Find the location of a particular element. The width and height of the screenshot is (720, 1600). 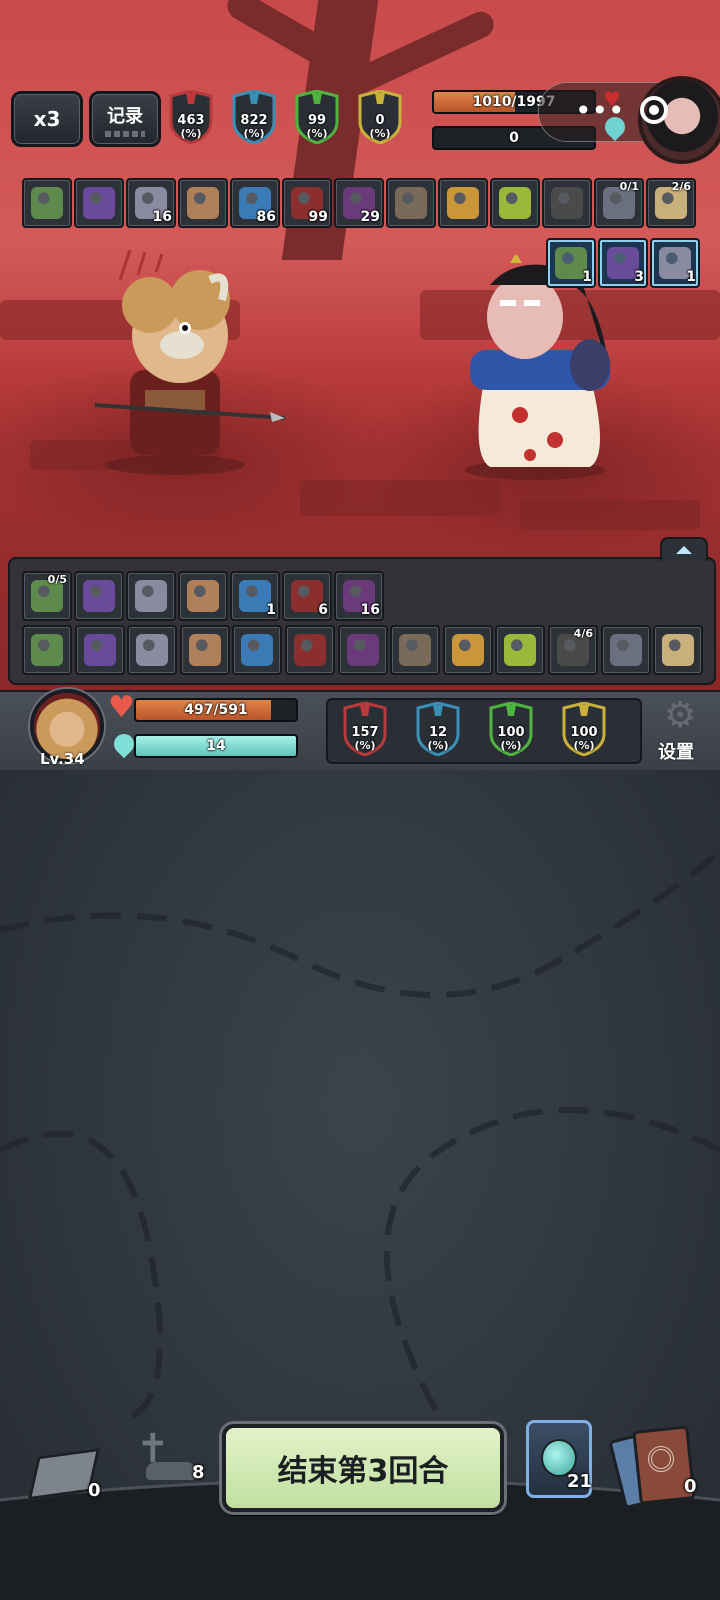

discard-pile: 0 is located at coordinates (662, 1467).